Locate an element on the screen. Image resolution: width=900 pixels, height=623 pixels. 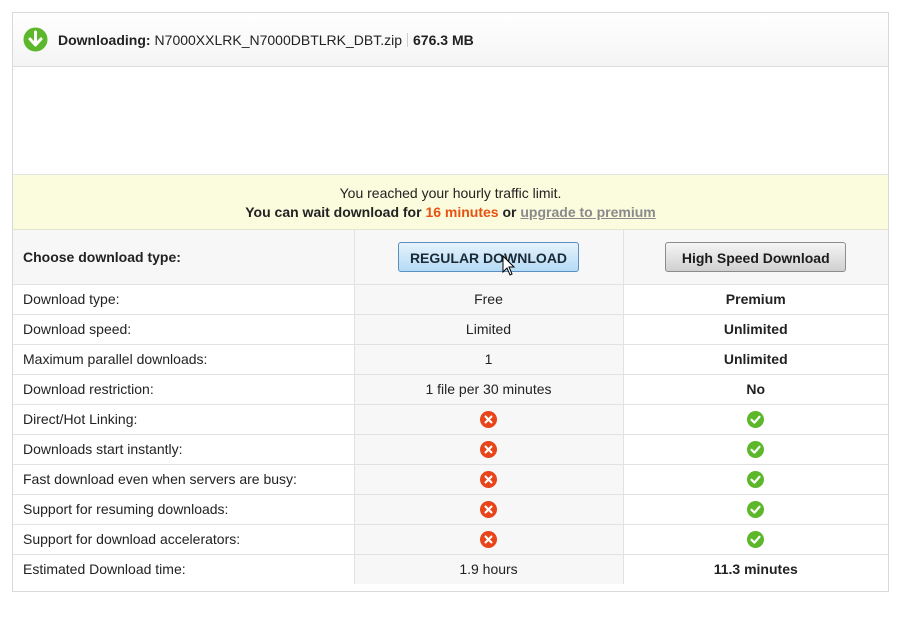
feature-label: Download speed: is located at coordinates (183, 329).